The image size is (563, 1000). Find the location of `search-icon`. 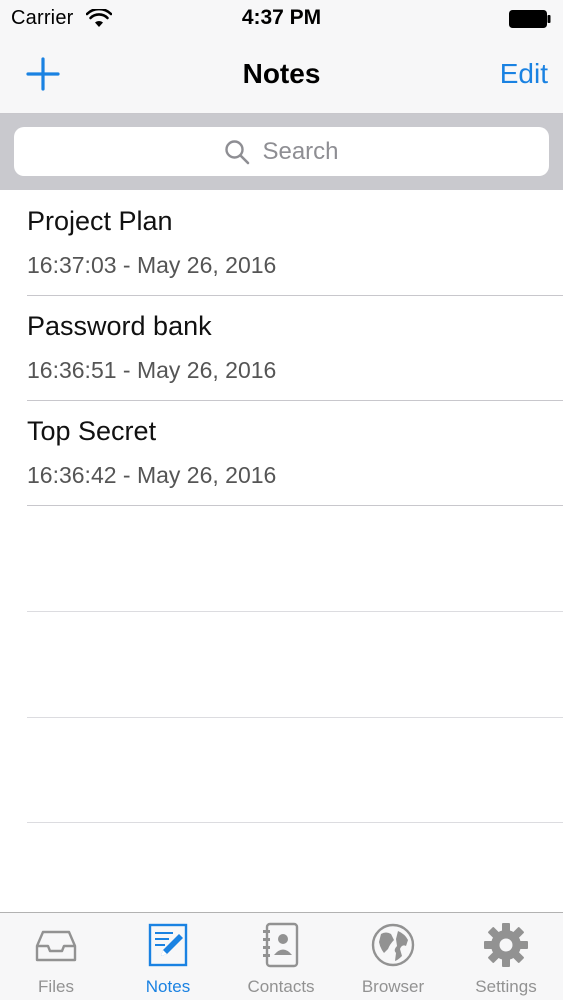

search-icon is located at coordinates (237, 151).